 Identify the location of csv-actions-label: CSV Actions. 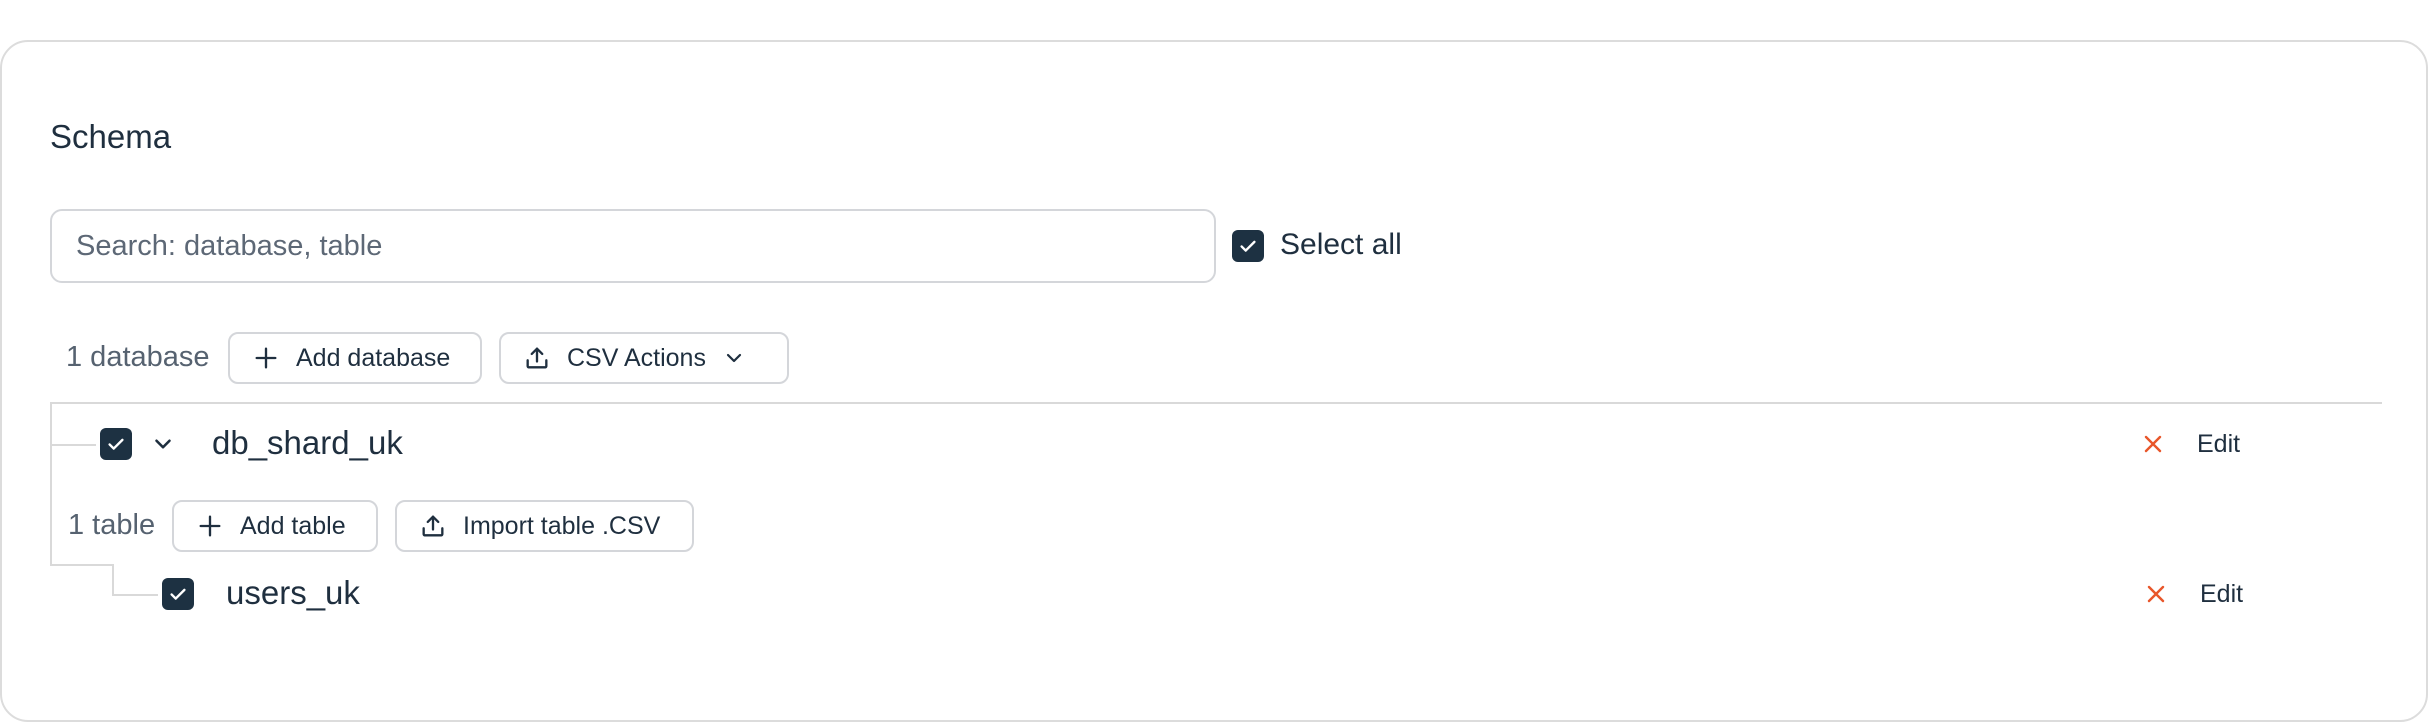
(636, 357).